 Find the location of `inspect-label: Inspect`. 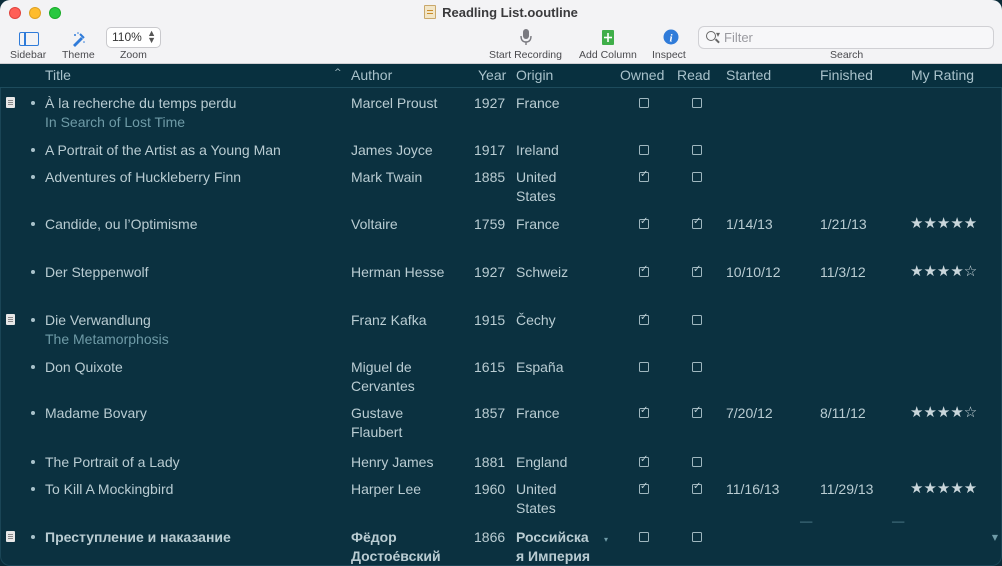

inspect-label: Inspect is located at coordinates (669, 55).